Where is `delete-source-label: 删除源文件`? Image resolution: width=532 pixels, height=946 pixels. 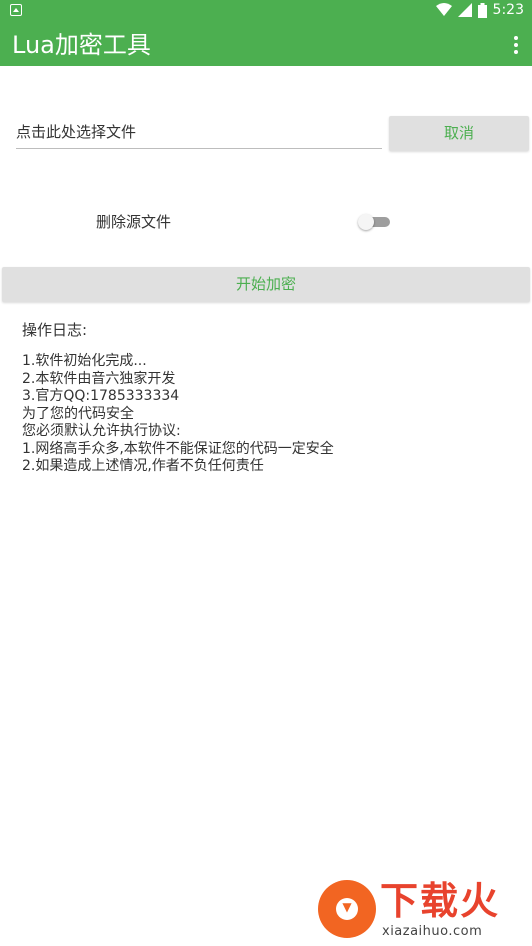 delete-source-label: 删除源文件 is located at coordinates (134, 222).